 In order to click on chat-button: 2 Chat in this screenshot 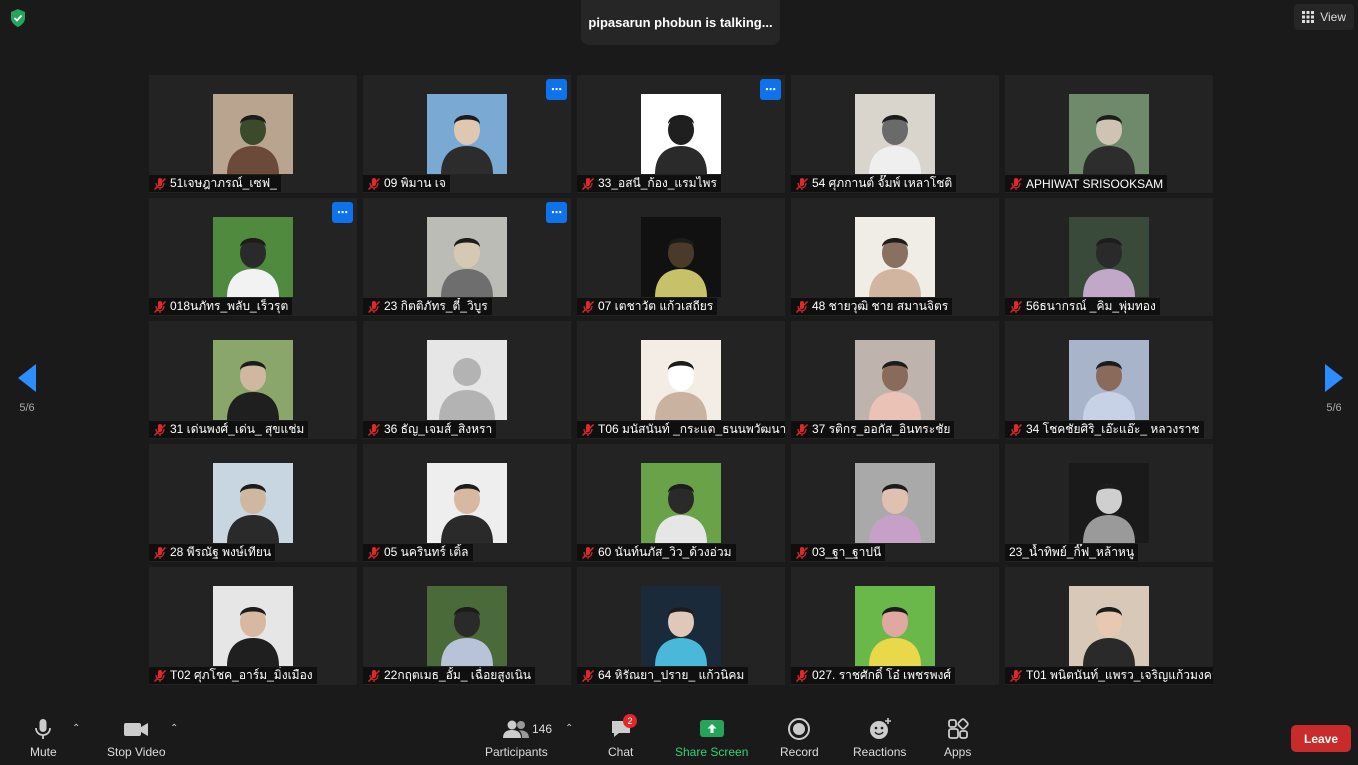, I will do `click(622, 736)`.